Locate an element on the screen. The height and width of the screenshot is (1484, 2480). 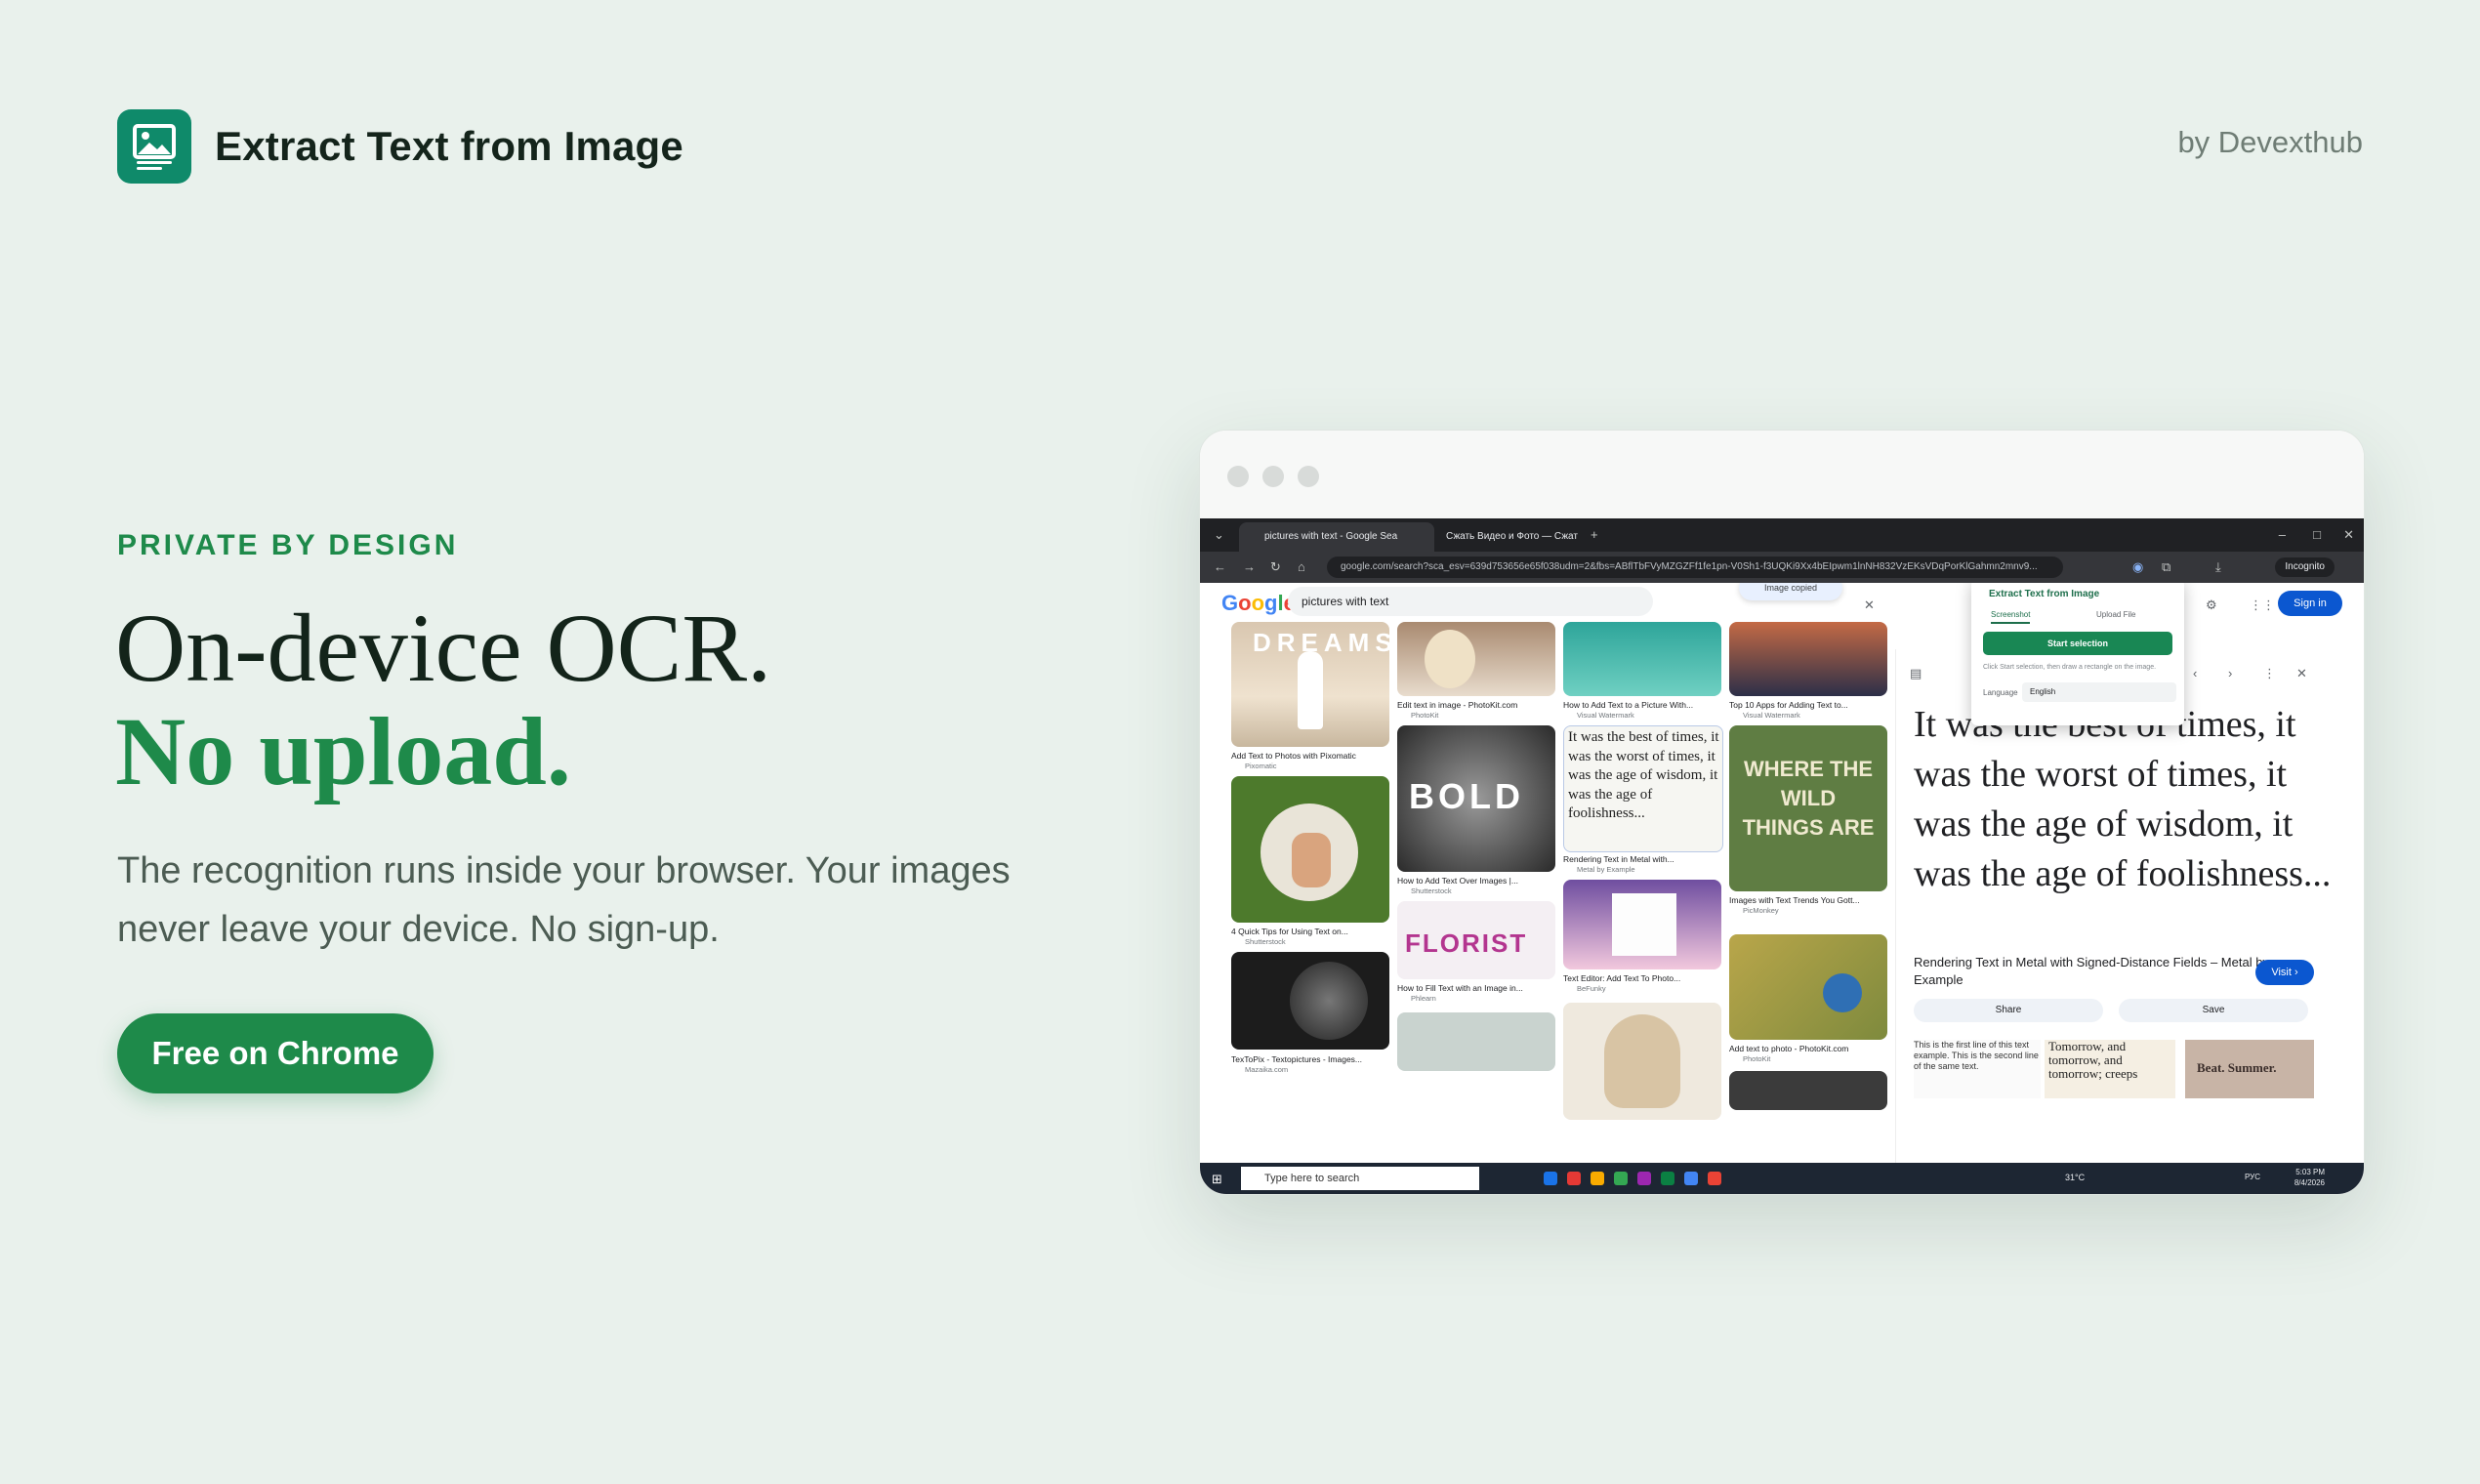
window-titlebar is located at coordinates (1782, 475).